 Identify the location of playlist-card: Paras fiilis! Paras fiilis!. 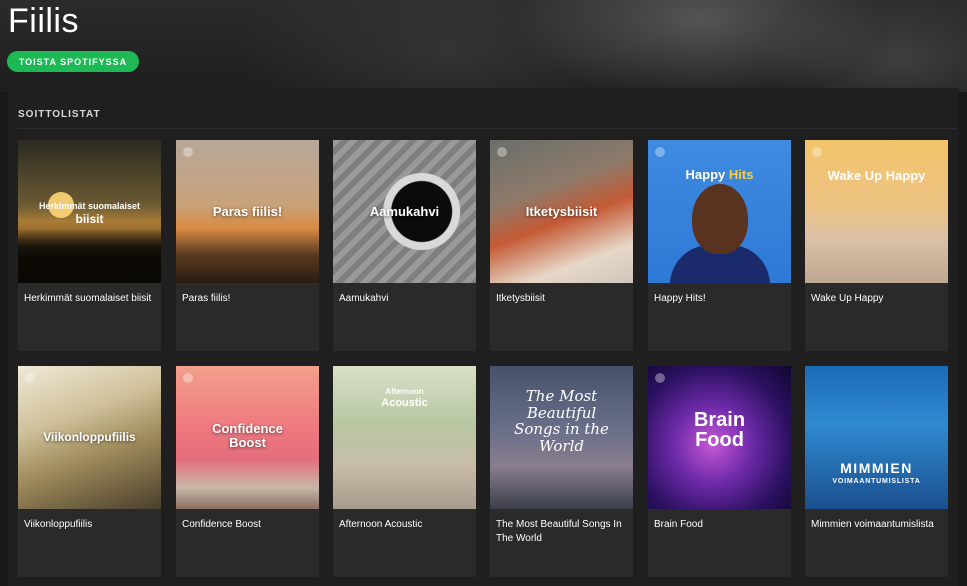
(247, 245).